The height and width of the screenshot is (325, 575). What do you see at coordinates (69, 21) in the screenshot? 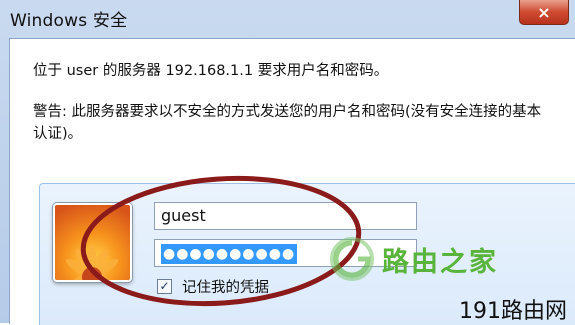
I see `window-title: Windows 安全` at bounding box center [69, 21].